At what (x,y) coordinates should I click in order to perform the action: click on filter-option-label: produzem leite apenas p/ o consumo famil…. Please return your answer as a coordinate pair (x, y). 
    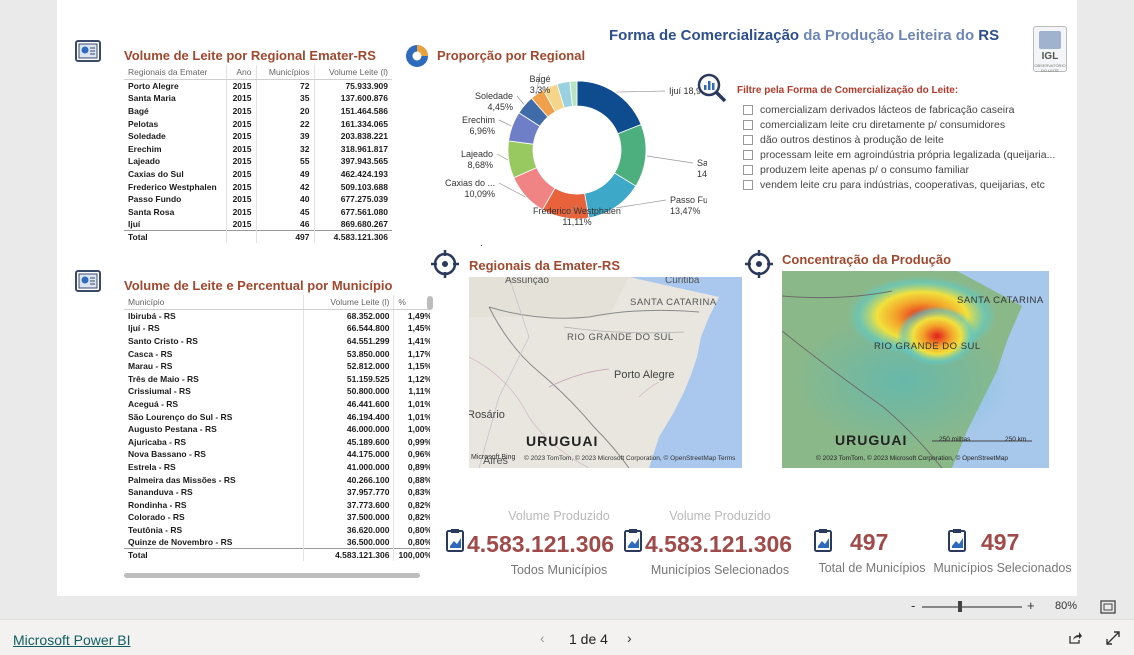
    Looking at the image, I should click on (864, 169).